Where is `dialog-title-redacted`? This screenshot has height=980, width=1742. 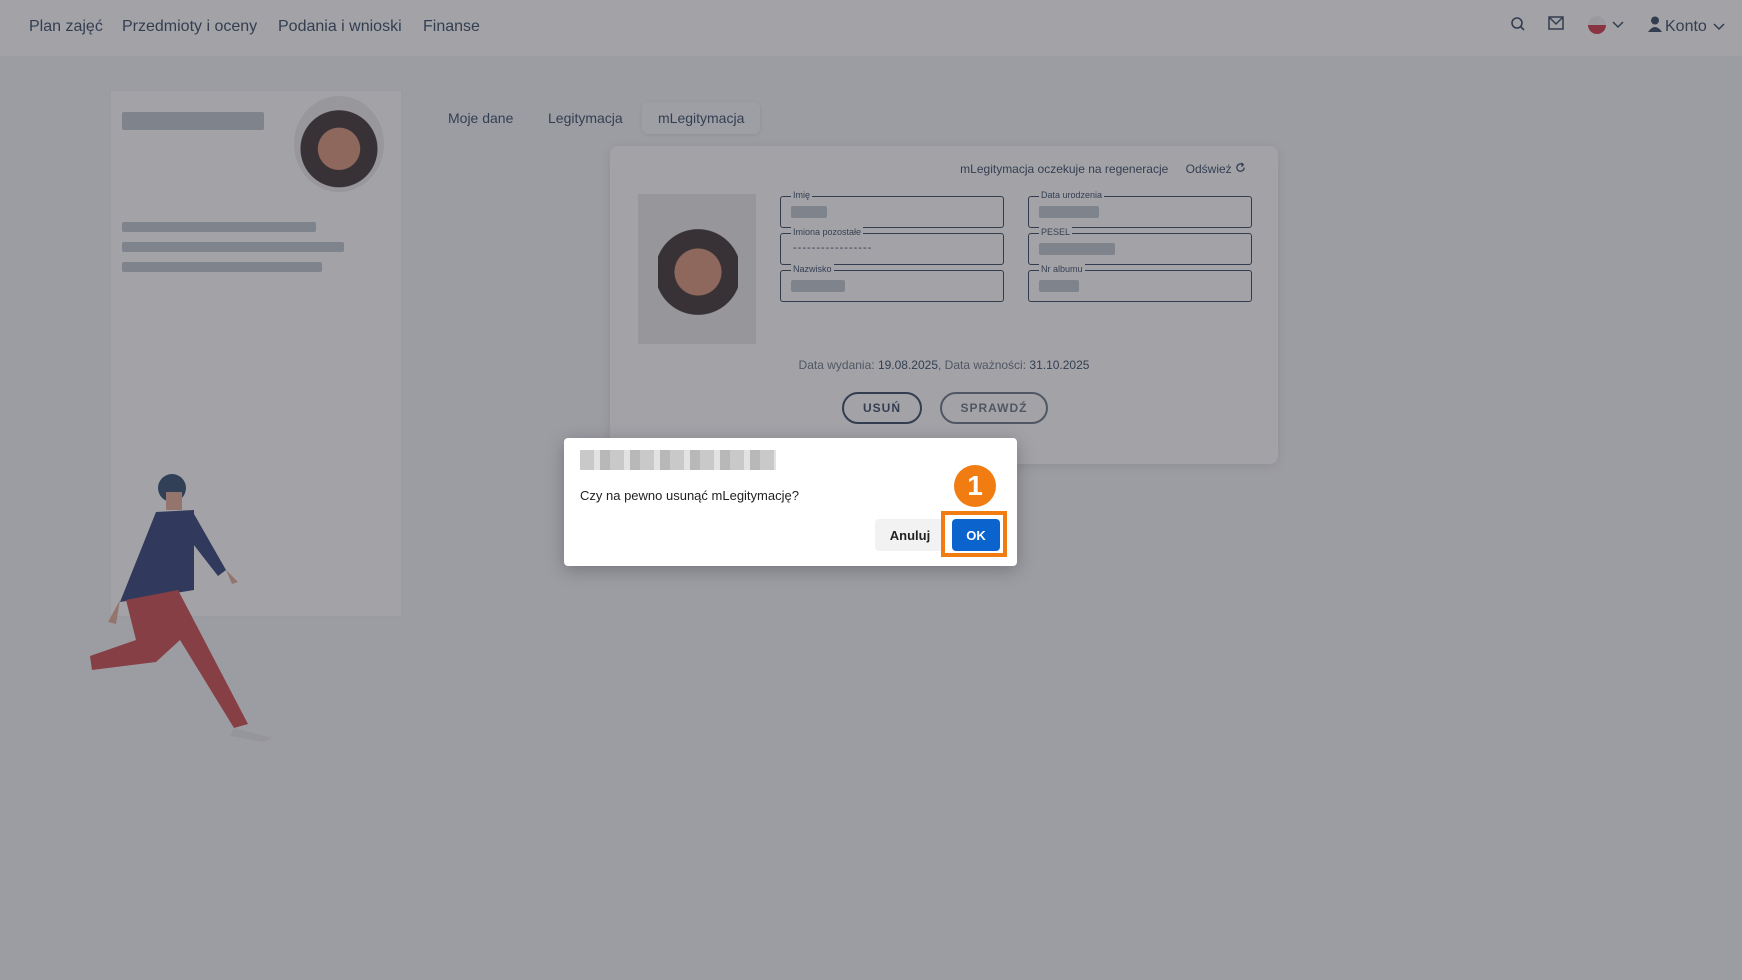 dialog-title-redacted is located at coordinates (678, 460).